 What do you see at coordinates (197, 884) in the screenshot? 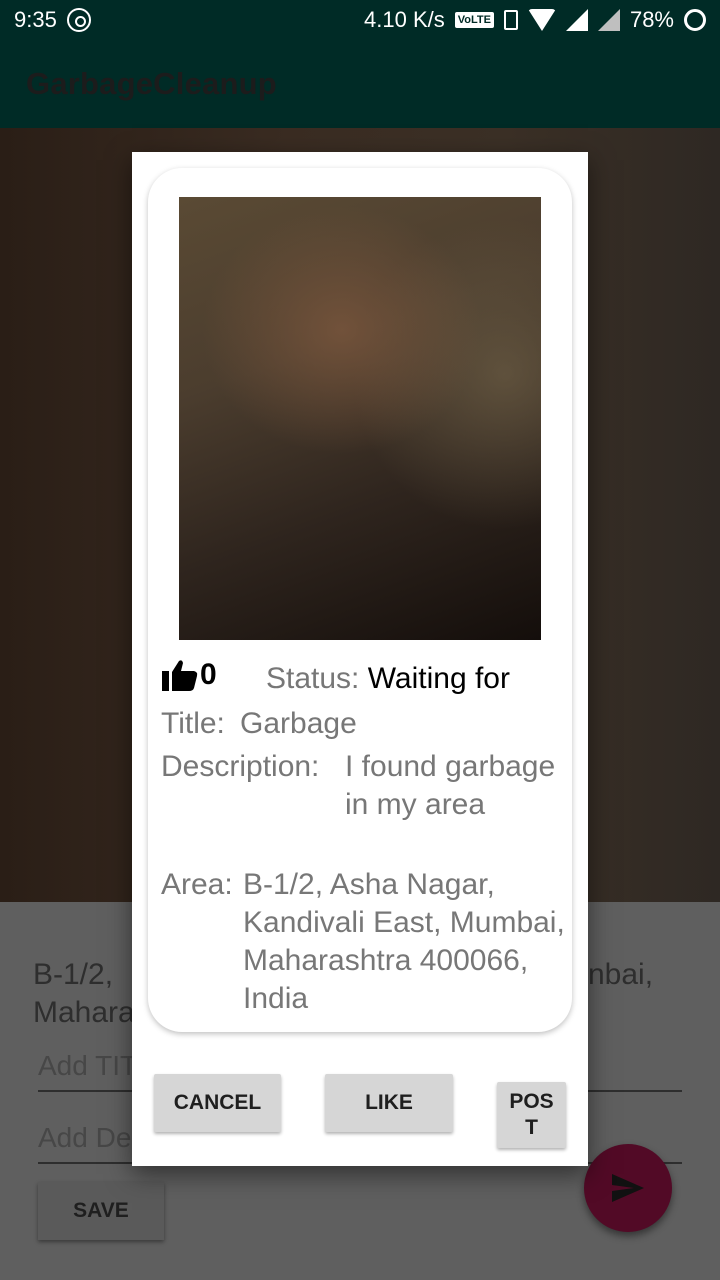
I see `area-label: Area:` at bounding box center [197, 884].